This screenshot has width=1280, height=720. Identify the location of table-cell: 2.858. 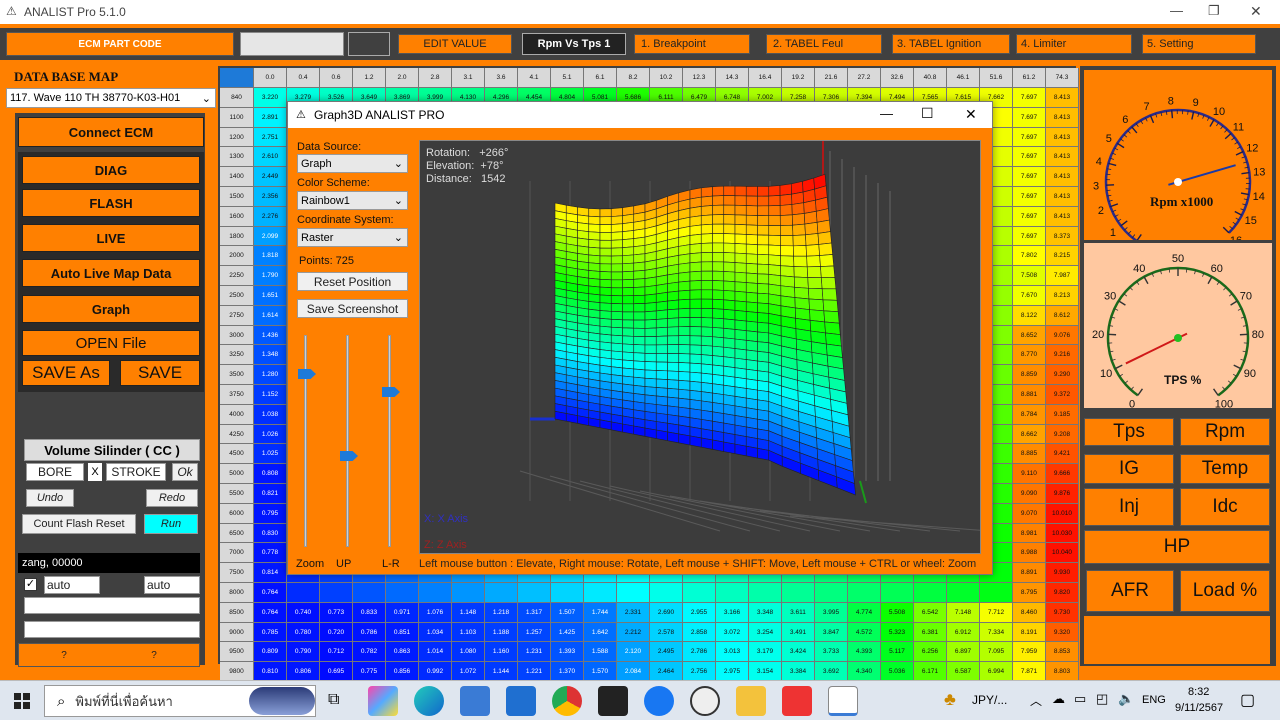
(699, 632).